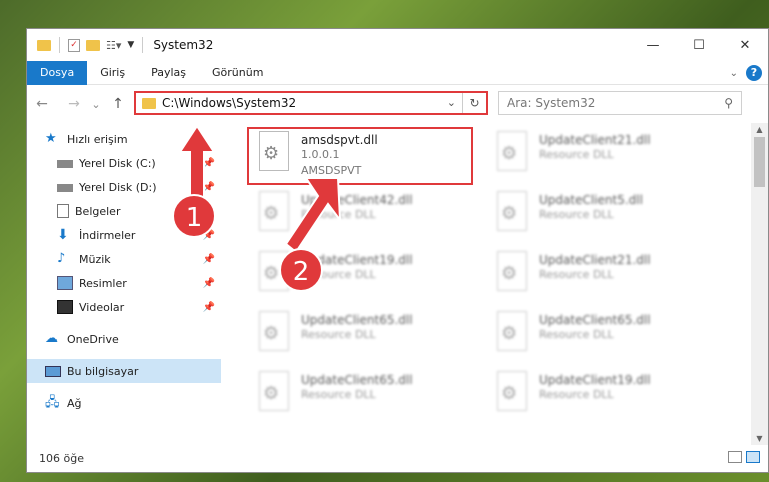 The image size is (769, 482). I want to click on search-input: Ara: System32, so click(551, 103).